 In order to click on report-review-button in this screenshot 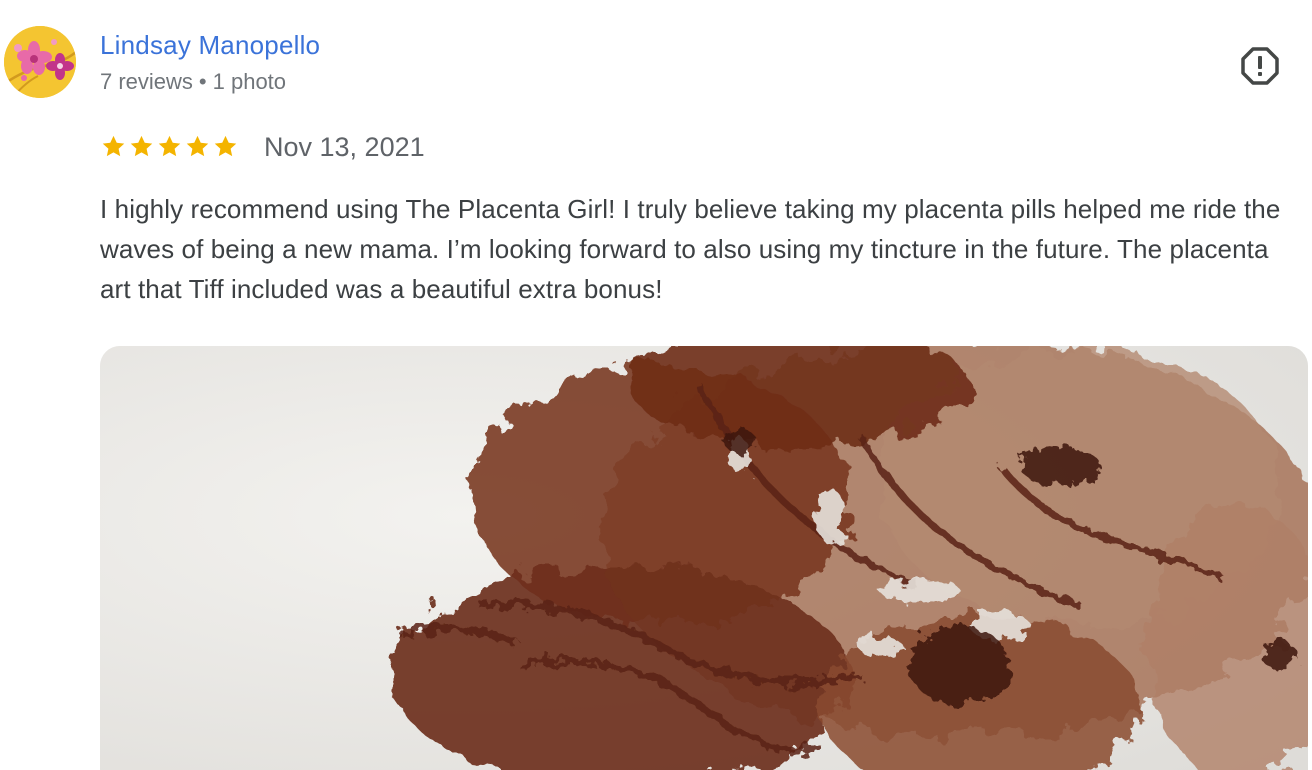, I will do `click(1260, 66)`.